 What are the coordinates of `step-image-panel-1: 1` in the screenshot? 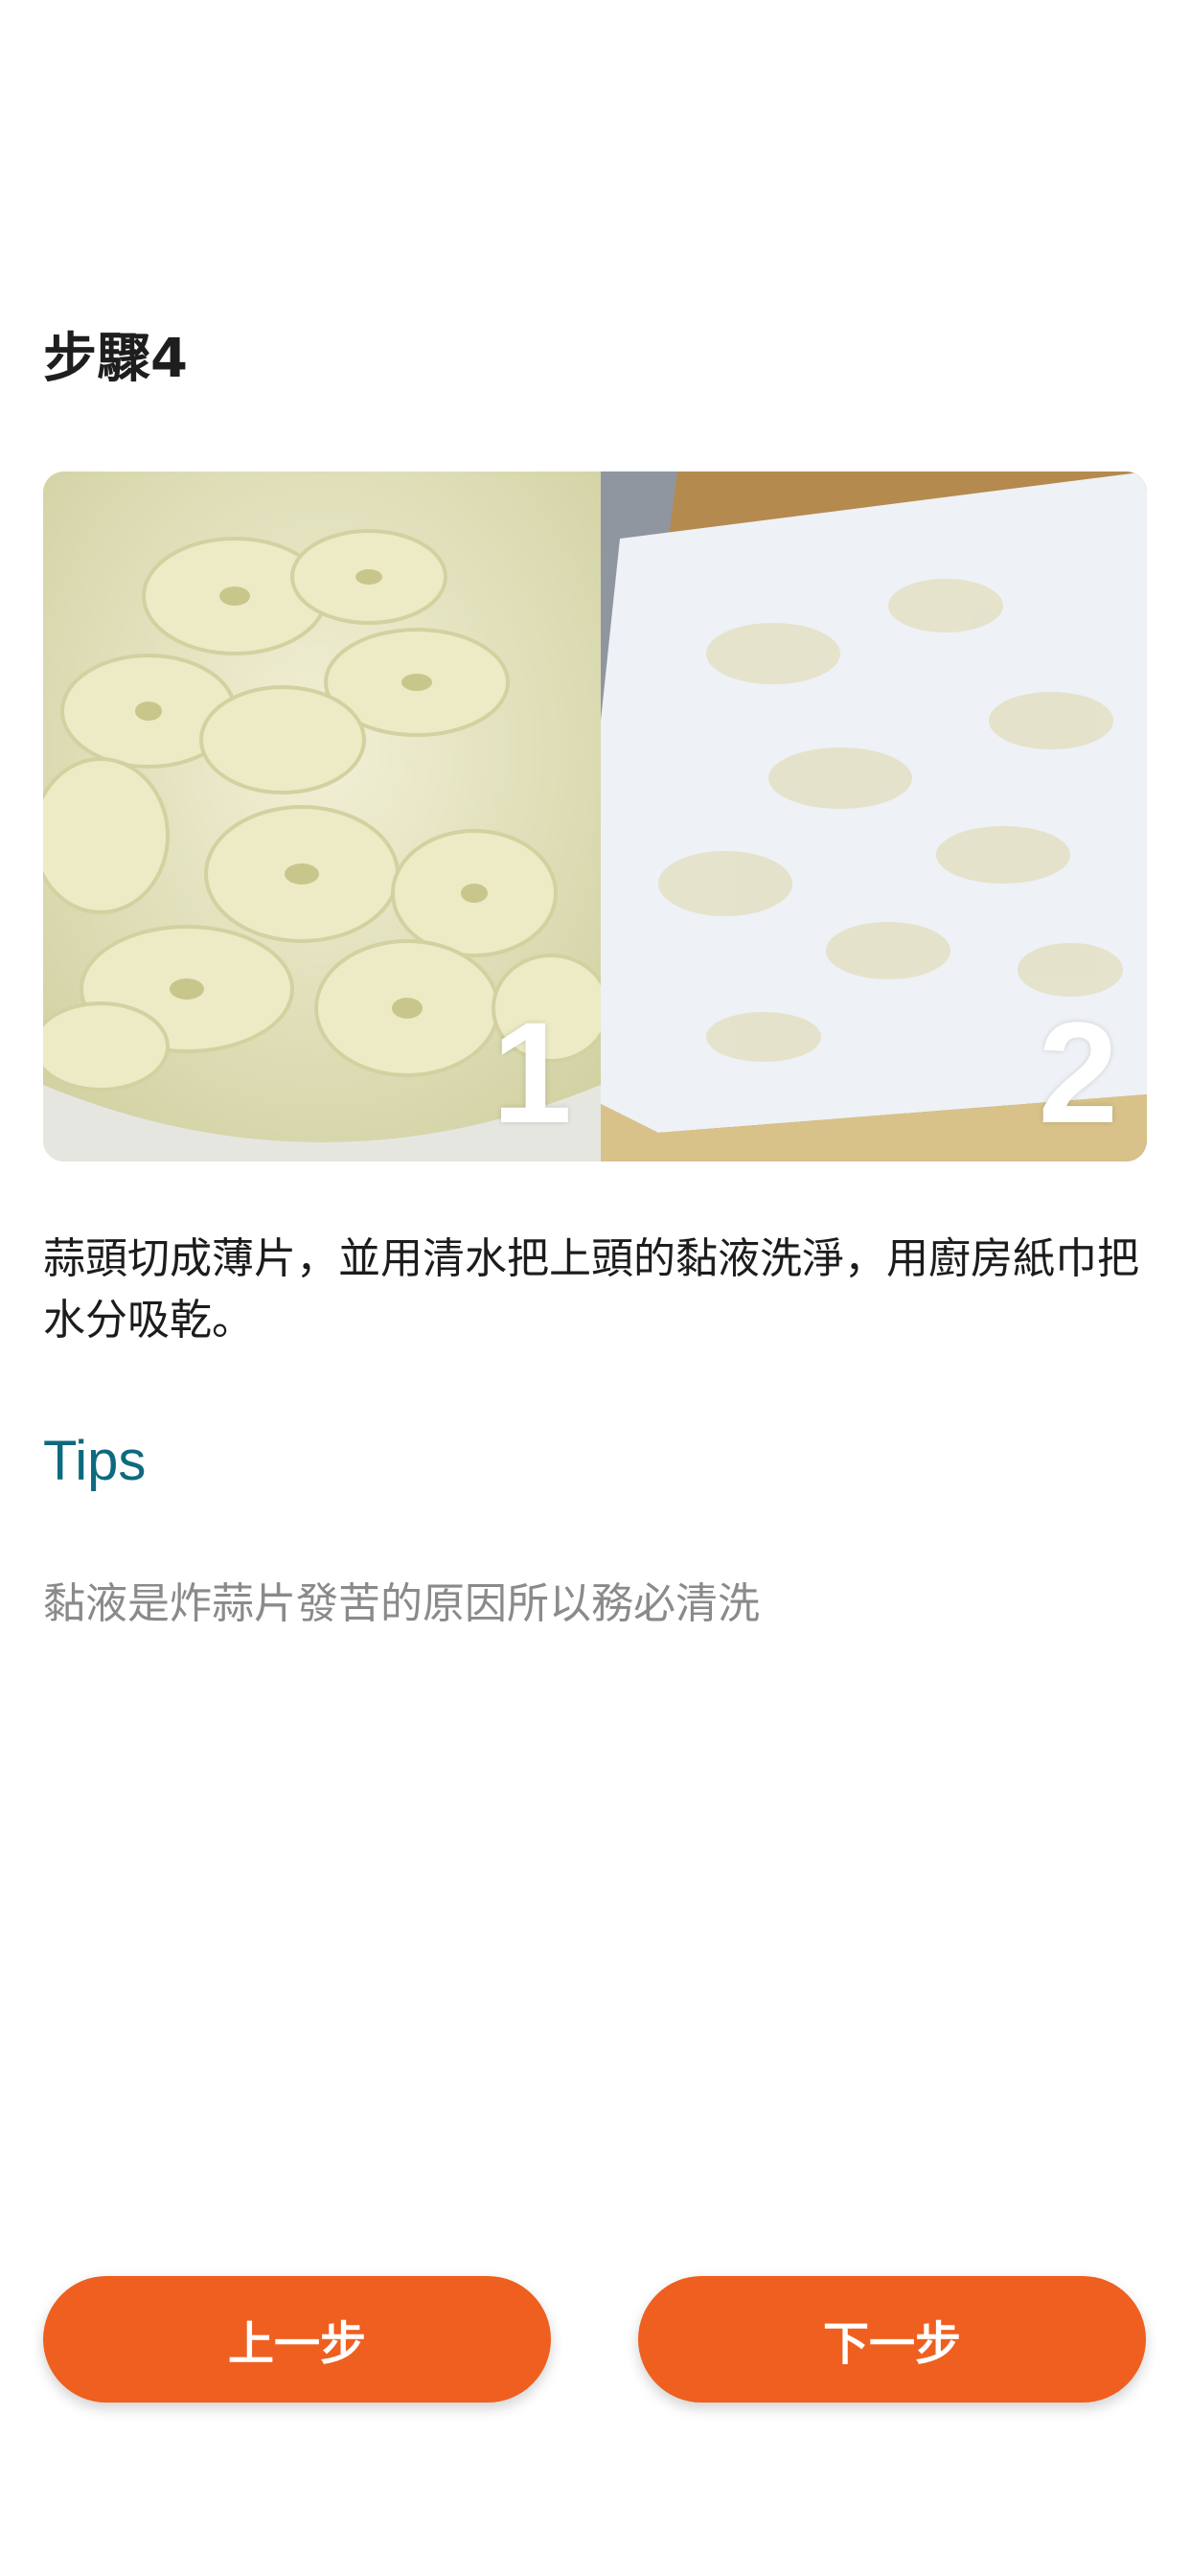 It's located at (322, 817).